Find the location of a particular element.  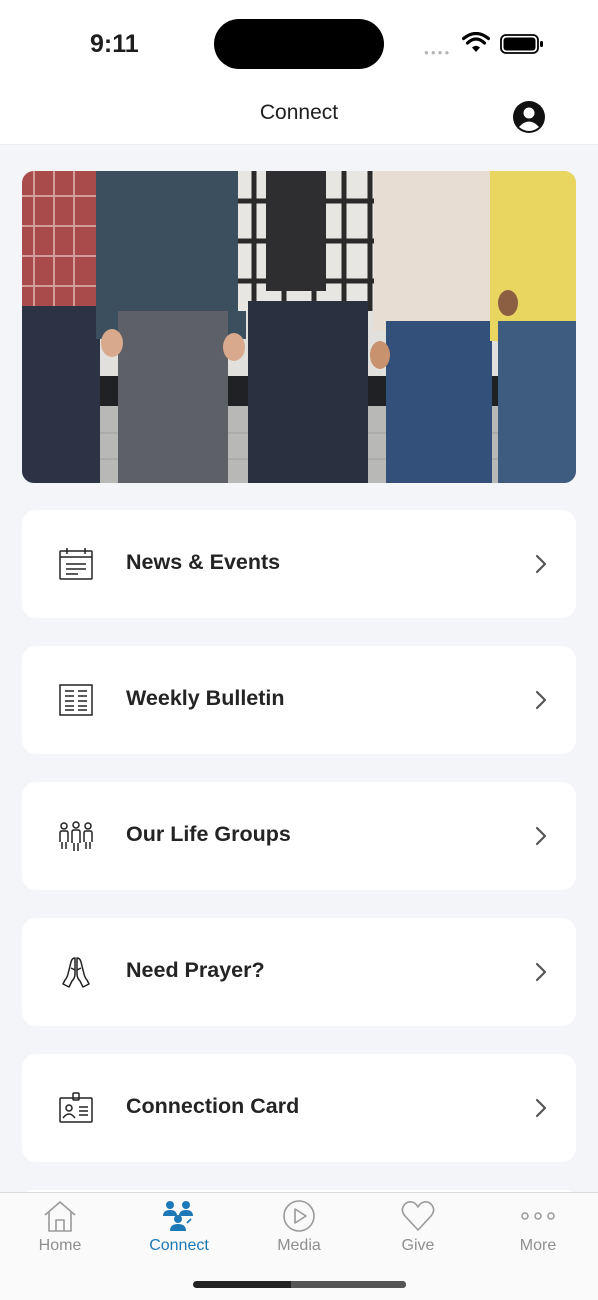

tab-label: Home is located at coordinates (60, 1245).